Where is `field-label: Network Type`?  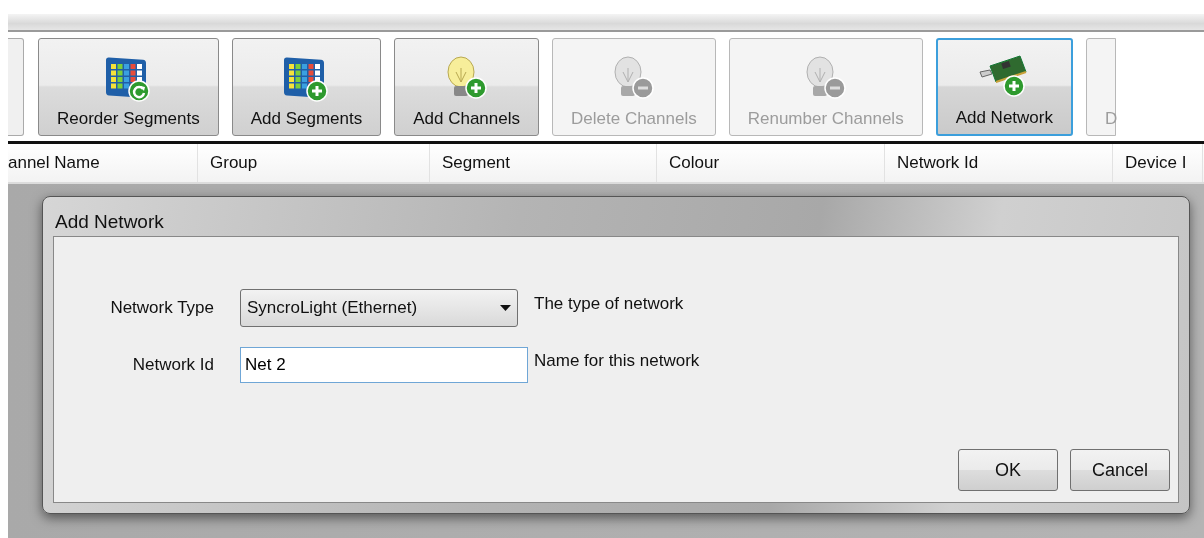
field-label: Network Type is located at coordinates (162, 308).